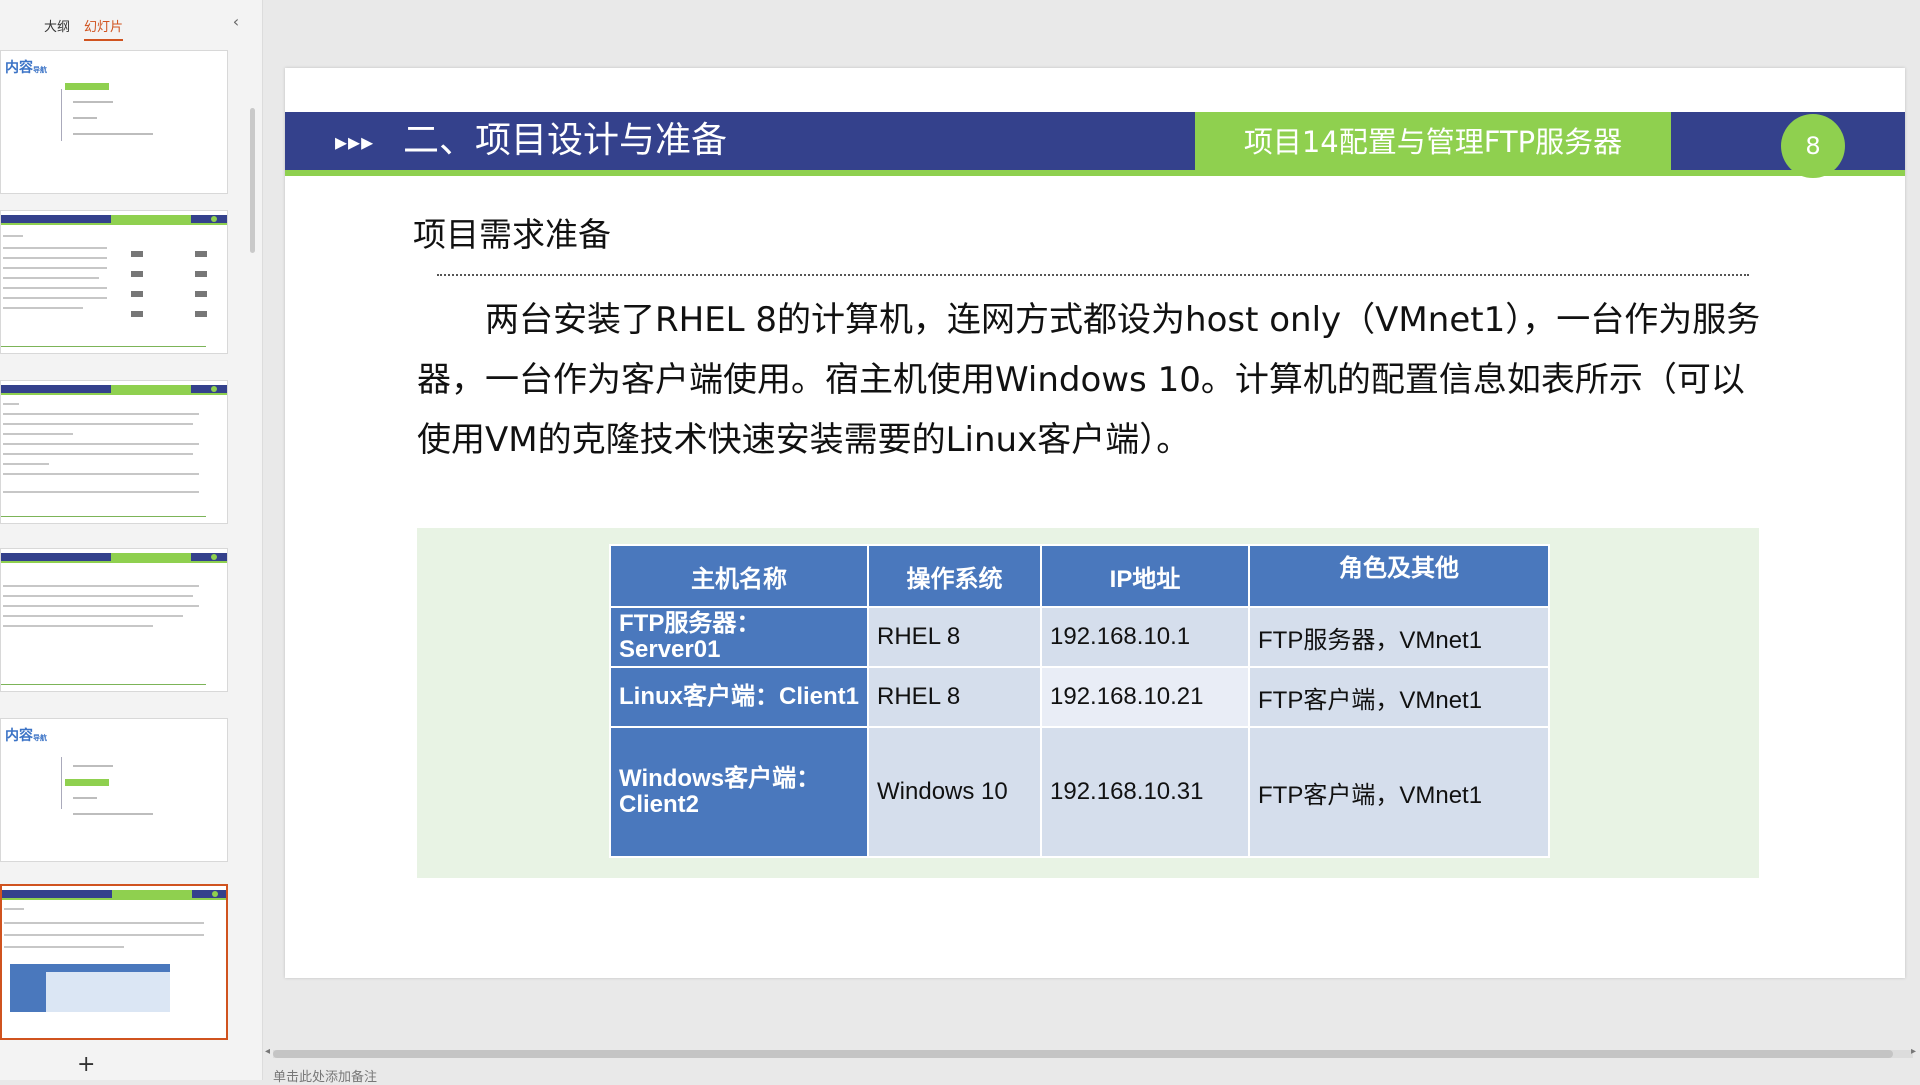  What do you see at coordinates (1093, 275) in the screenshot?
I see `dotted-divider` at bounding box center [1093, 275].